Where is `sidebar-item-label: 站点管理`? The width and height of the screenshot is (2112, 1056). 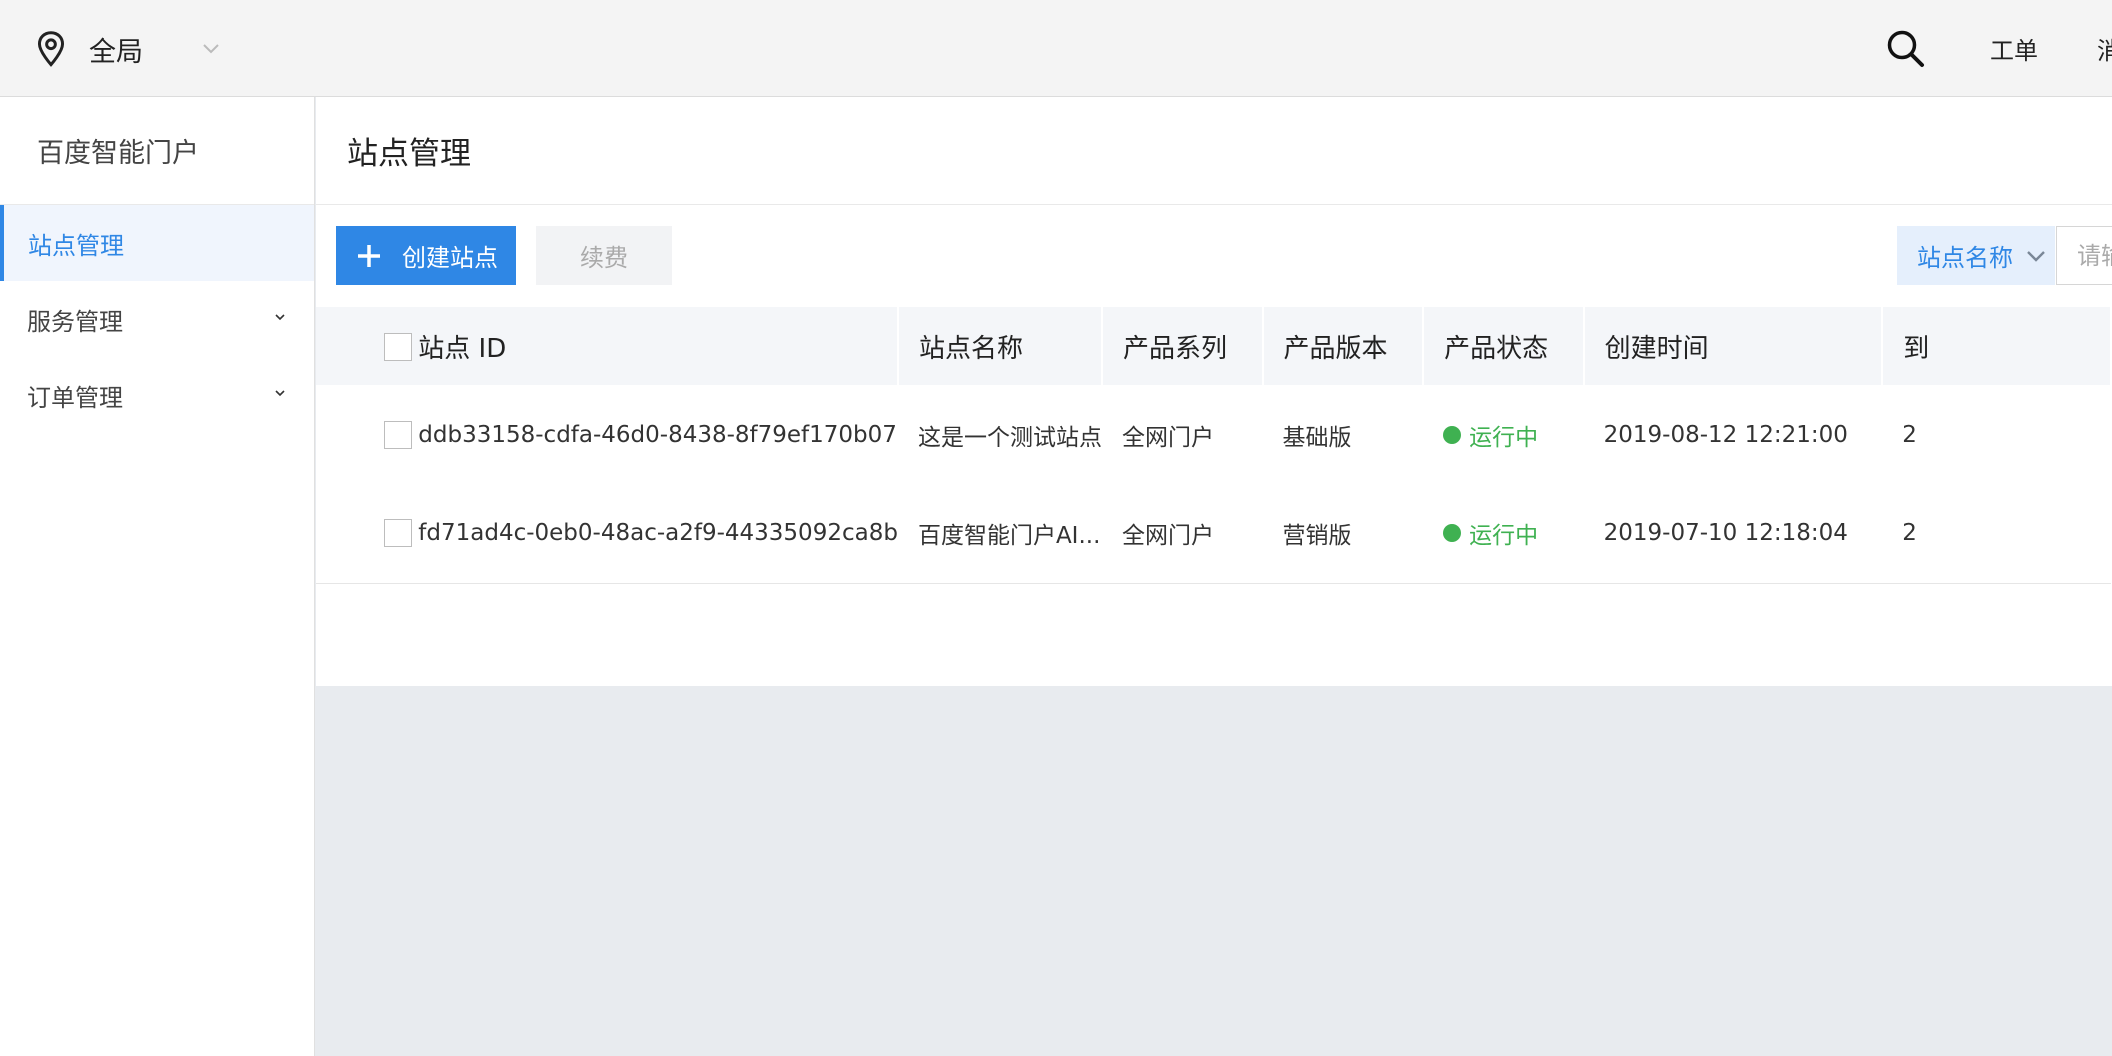 sidebar-item-label: 站点管理 is located at coordinates (76, 245).